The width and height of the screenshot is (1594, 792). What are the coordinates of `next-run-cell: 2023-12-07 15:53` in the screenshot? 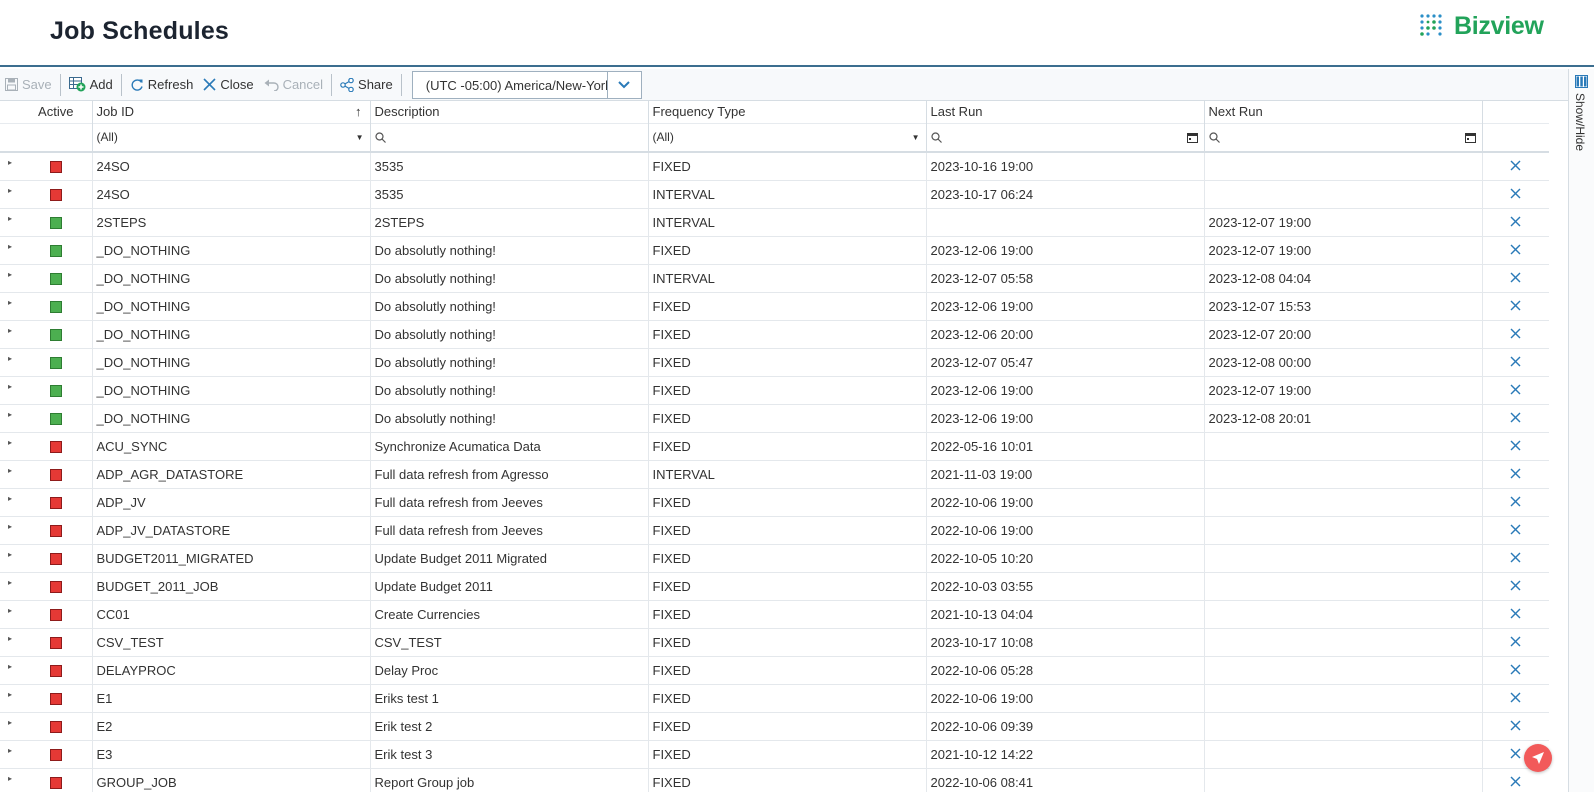 It's located at (1343, 306).